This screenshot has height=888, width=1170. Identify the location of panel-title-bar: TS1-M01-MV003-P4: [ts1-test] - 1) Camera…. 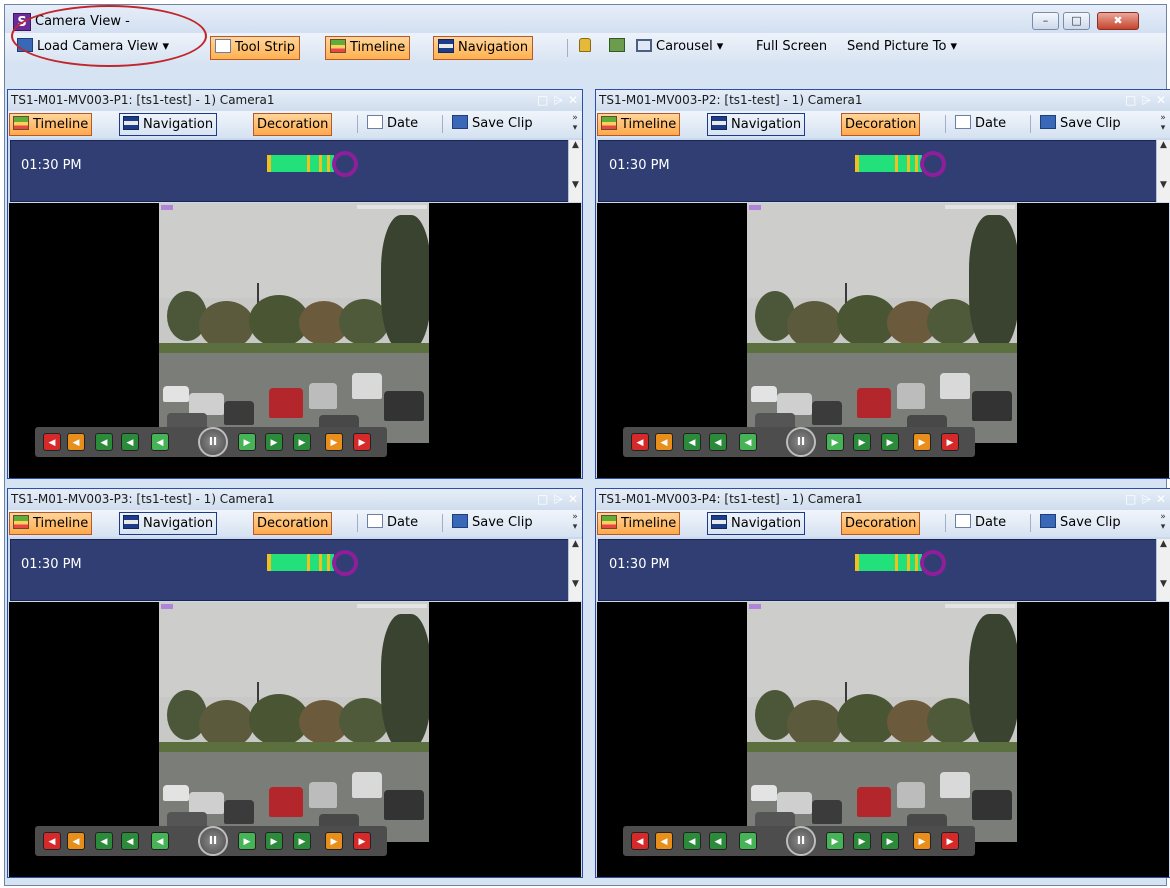
(883, 499).